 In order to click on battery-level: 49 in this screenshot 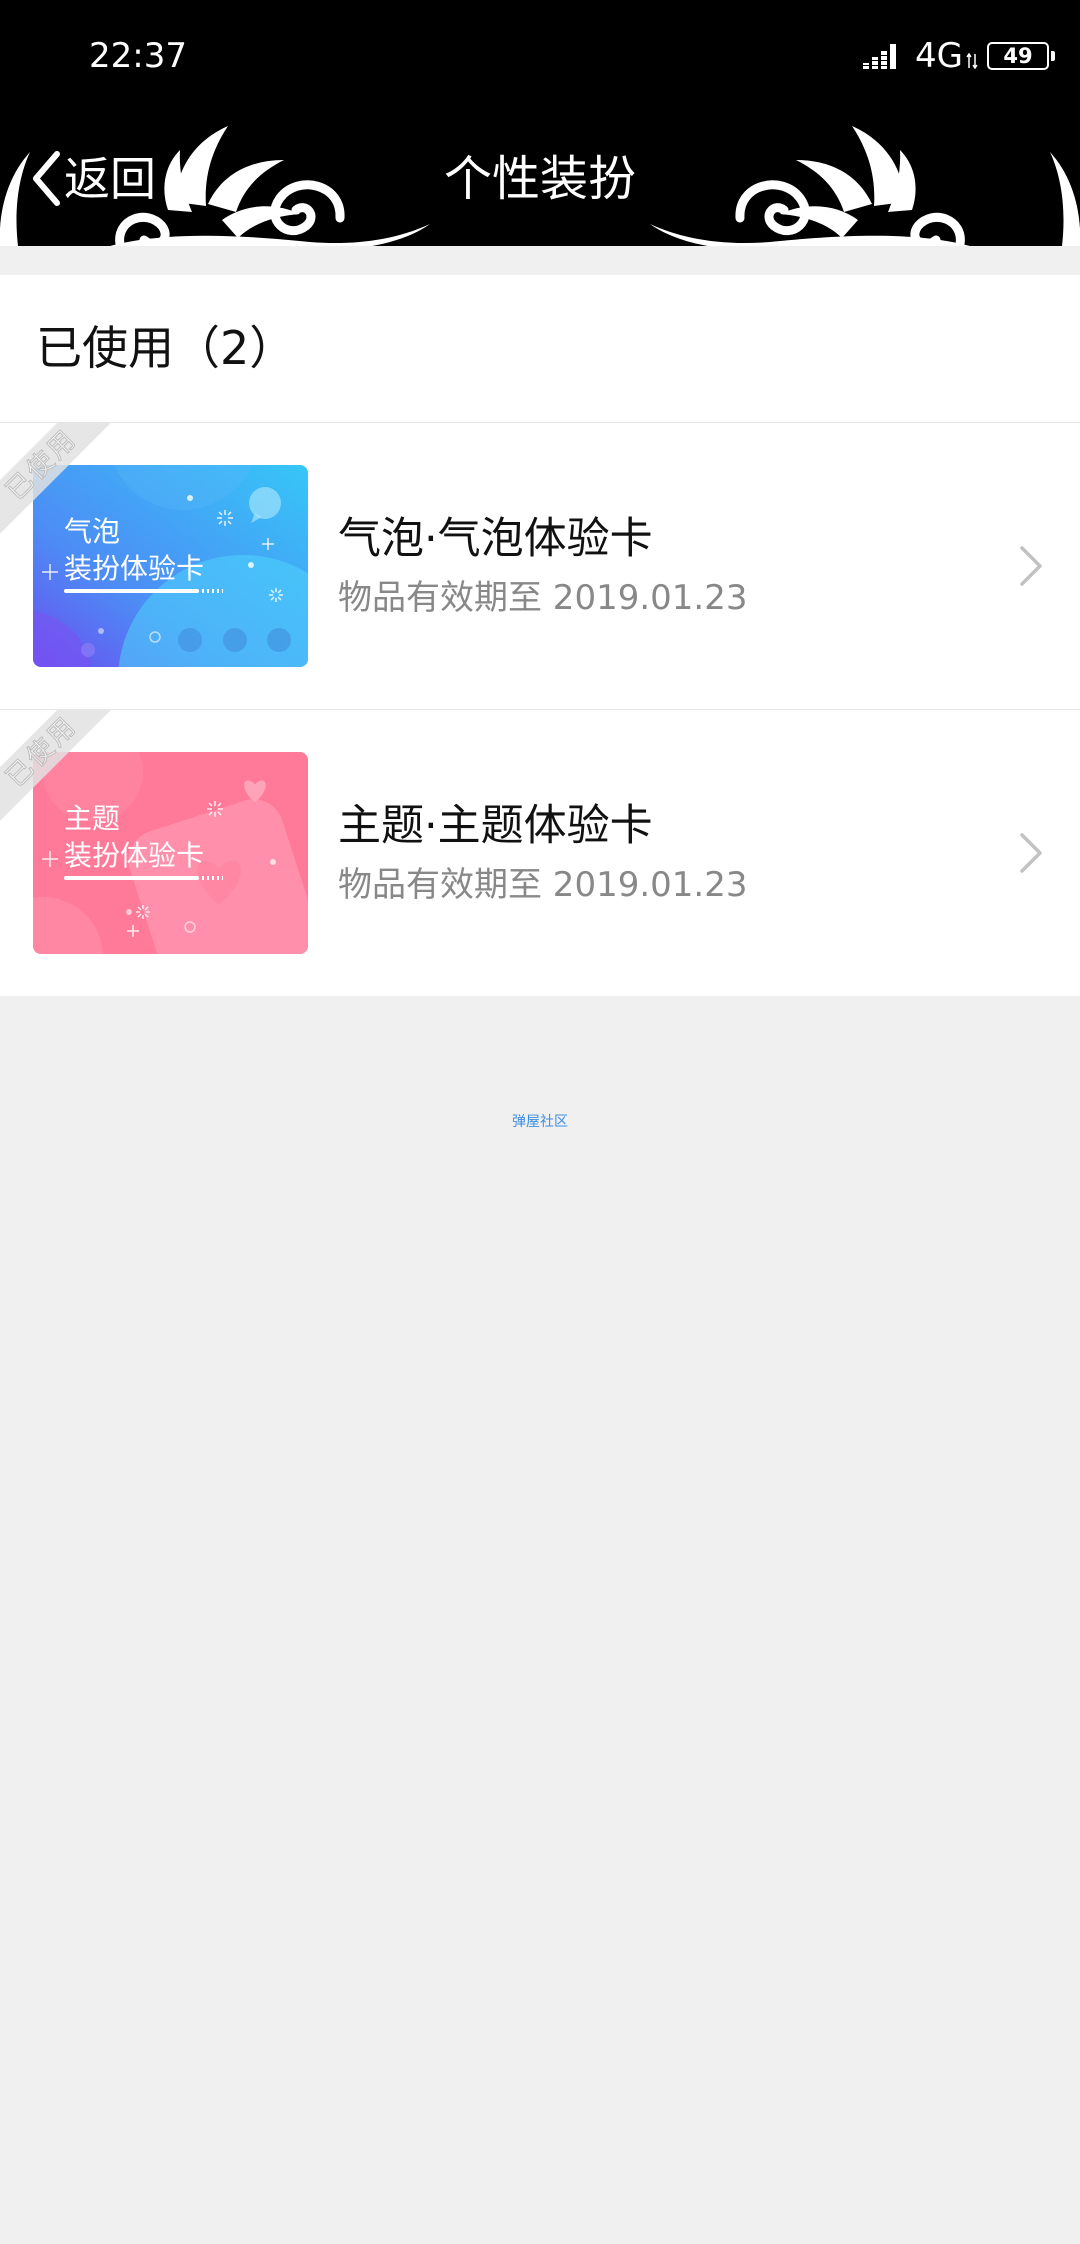, I will do `click(1018, 56)`.